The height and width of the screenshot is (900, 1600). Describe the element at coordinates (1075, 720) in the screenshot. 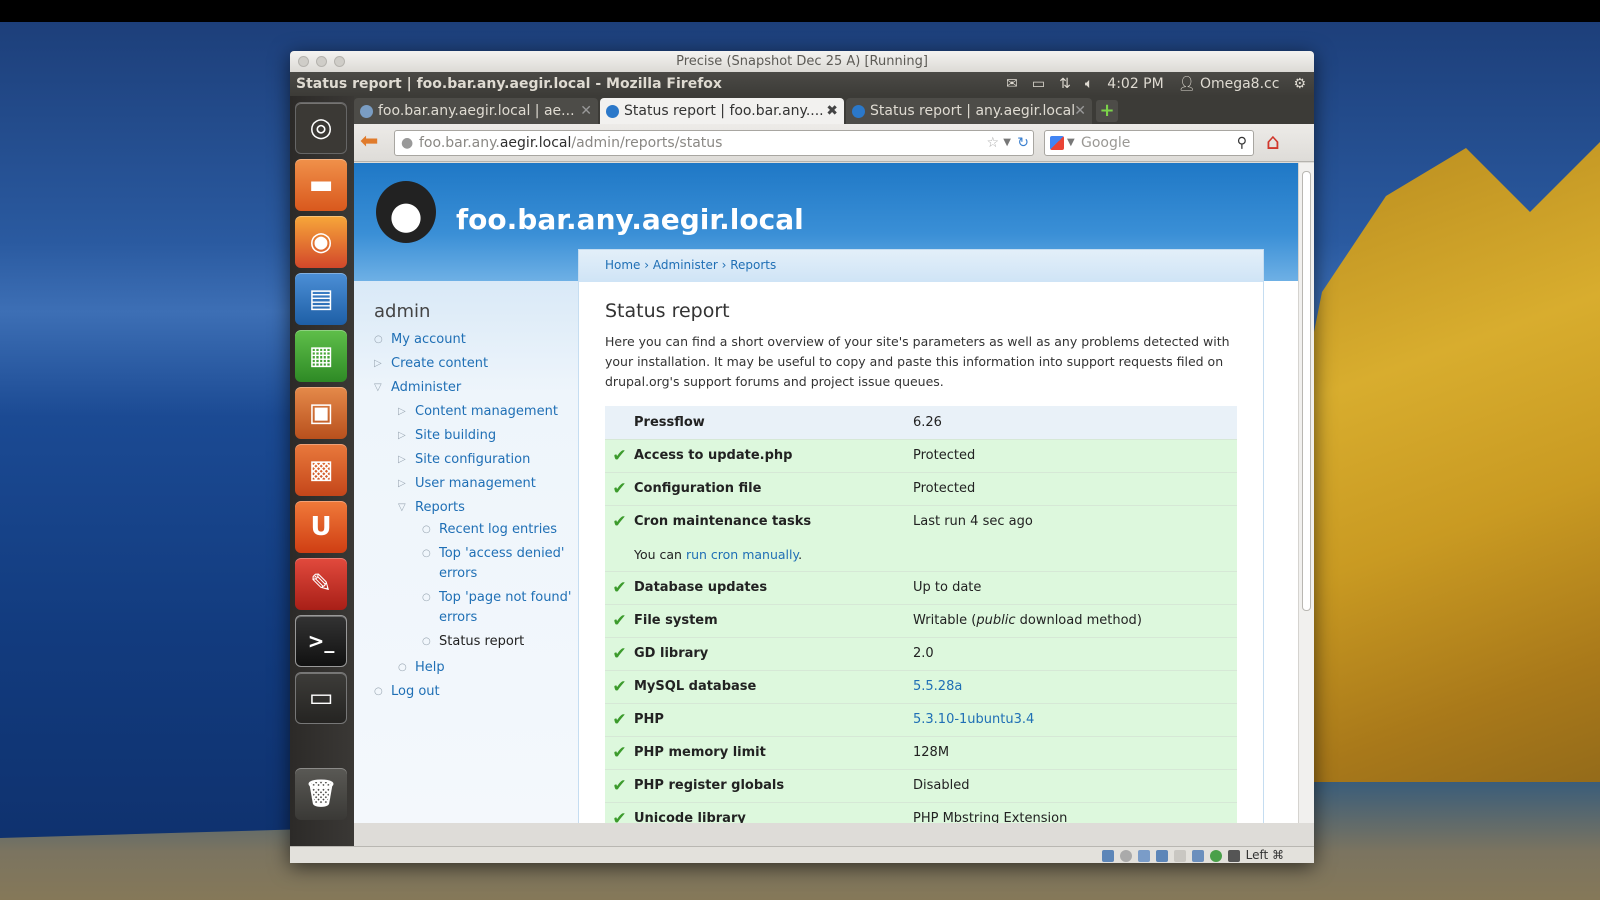

I see `row-value: 5.3.10-1ubuntu3.4` at that location.